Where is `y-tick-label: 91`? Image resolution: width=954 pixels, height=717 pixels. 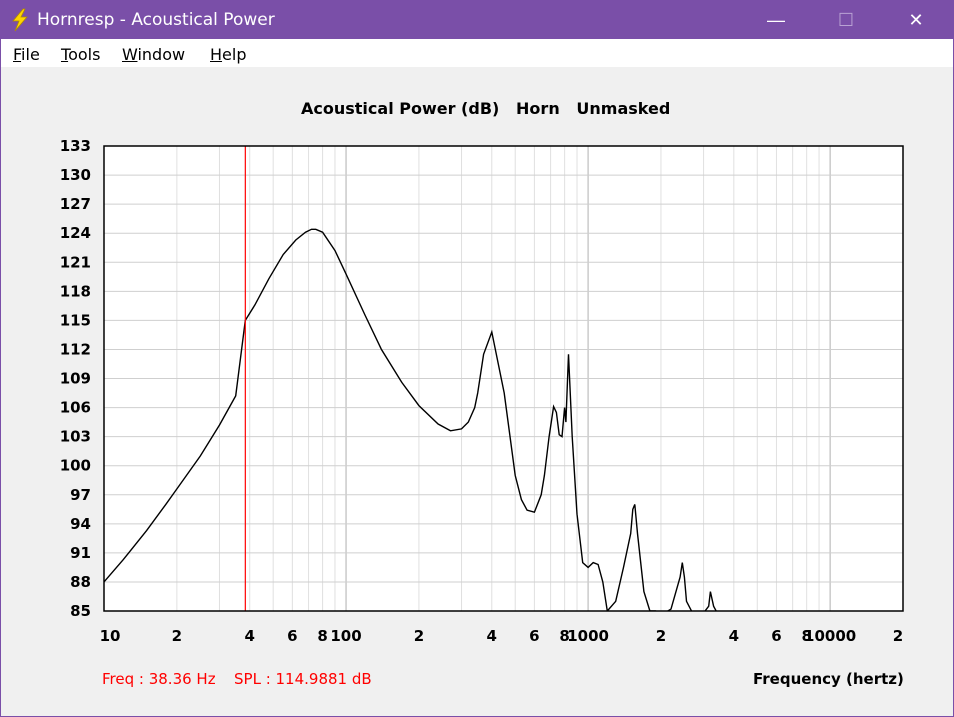
y-tick-label: 91 is located at coordinates (80, 553).